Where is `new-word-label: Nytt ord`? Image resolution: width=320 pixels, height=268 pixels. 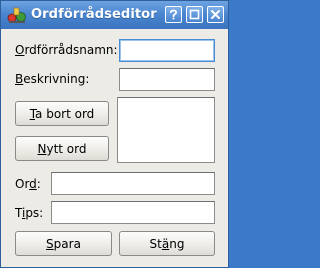
new-word-label: Nytt ord is located at coordinates (62, 148).